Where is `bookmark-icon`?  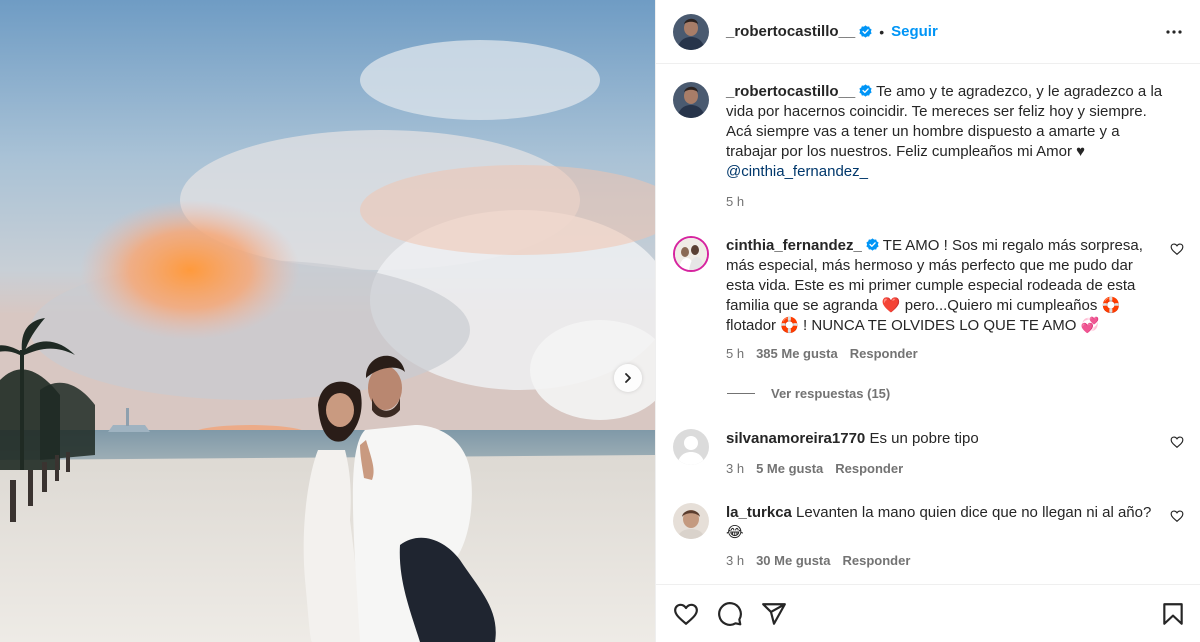
bookmark-icon is located at coordinates (1173, 614).